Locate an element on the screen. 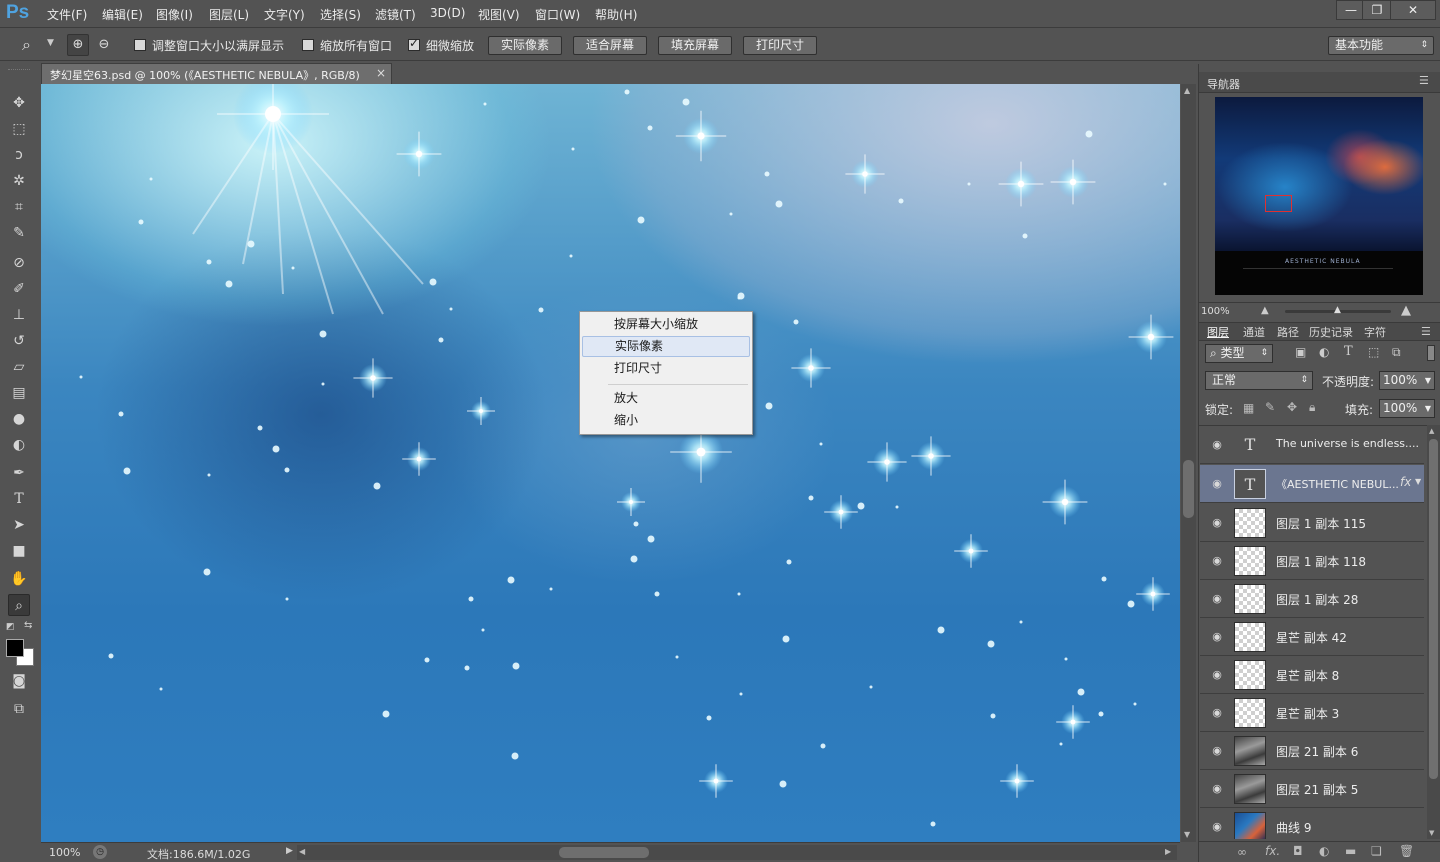 This screenshot has width=1440, height=862. navigator-tab: 导航器 is located at coordinates (1223, 84).